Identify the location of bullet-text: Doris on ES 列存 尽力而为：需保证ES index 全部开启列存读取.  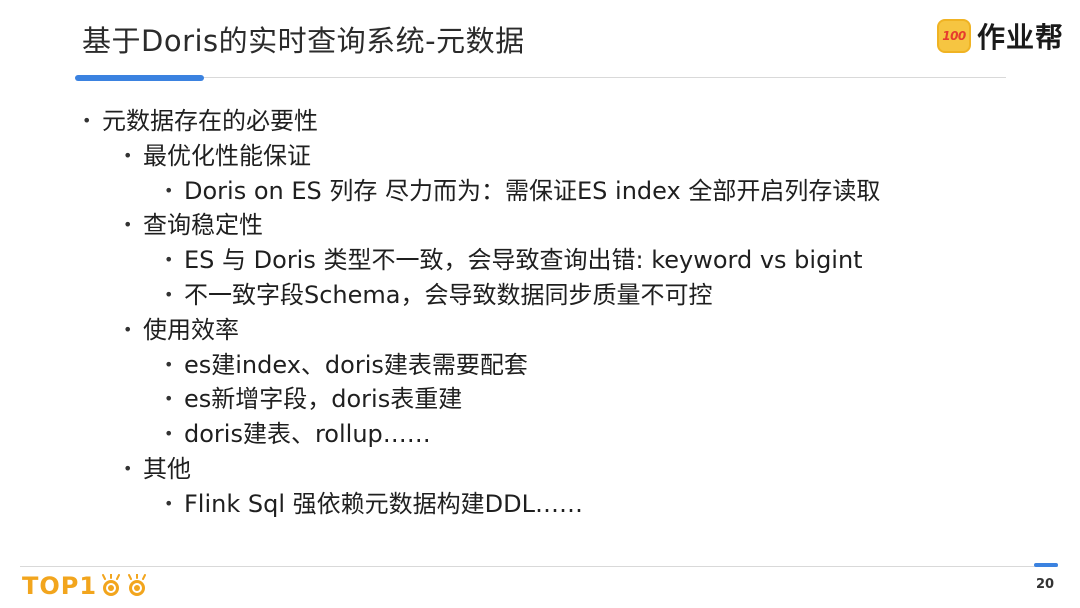
(532, 190).